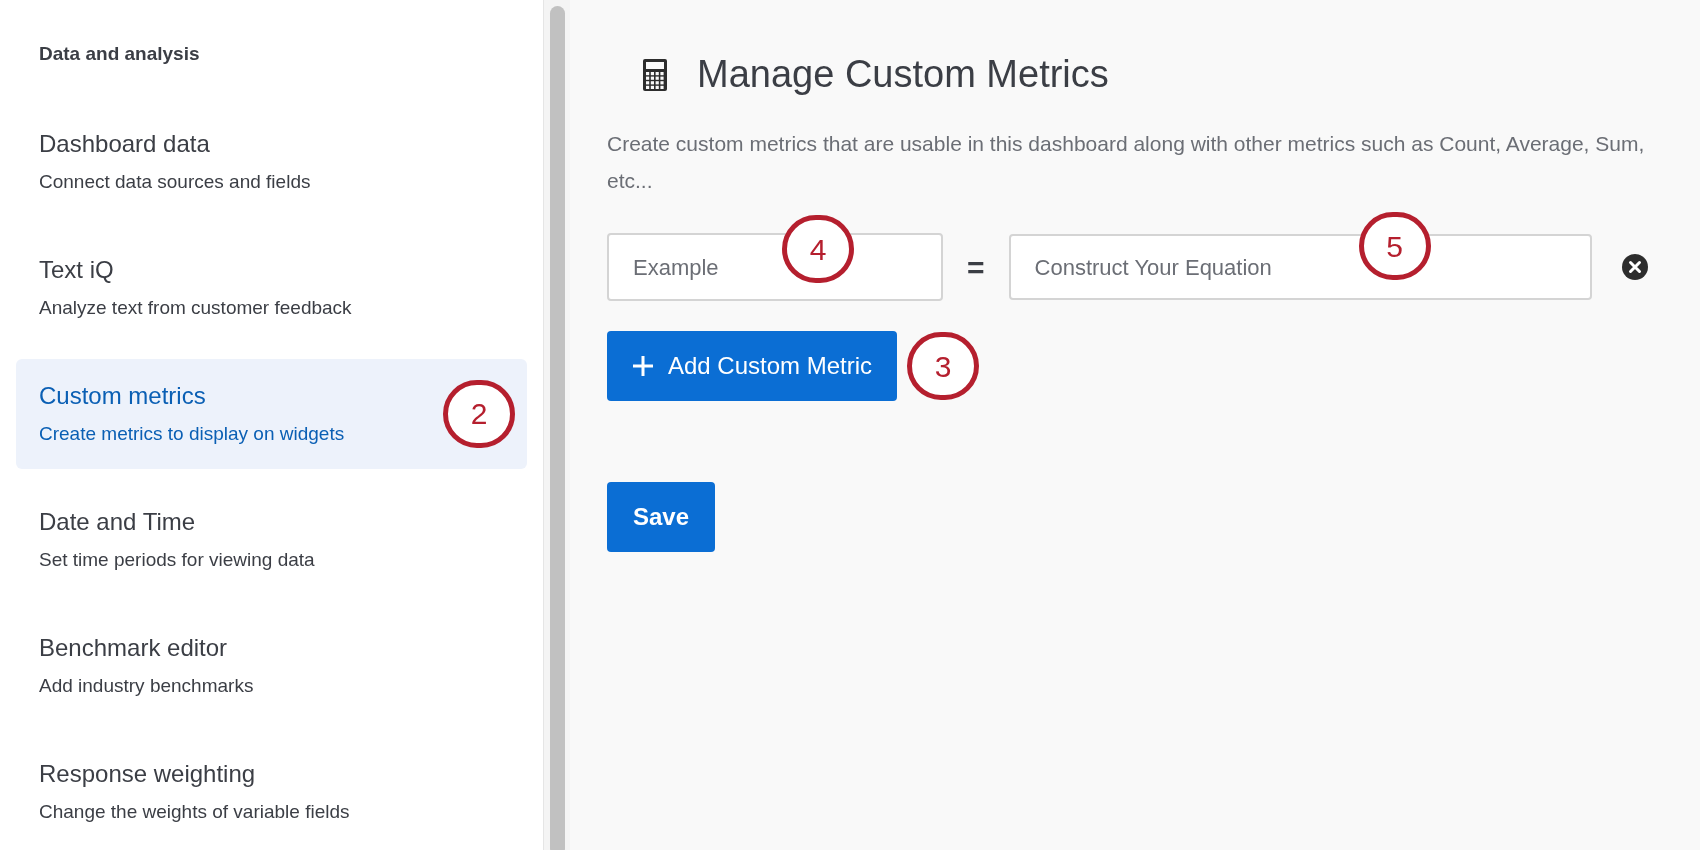 This screenshot has width=1700, height=850. I want to click on item-title: Custom metrics, so click(122, 396).